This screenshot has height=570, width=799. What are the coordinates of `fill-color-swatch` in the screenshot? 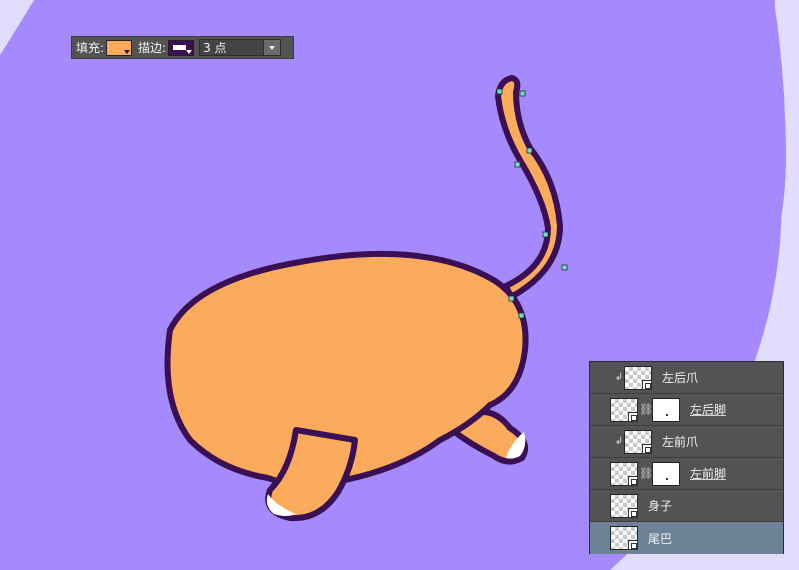 It's located at (119, 47).